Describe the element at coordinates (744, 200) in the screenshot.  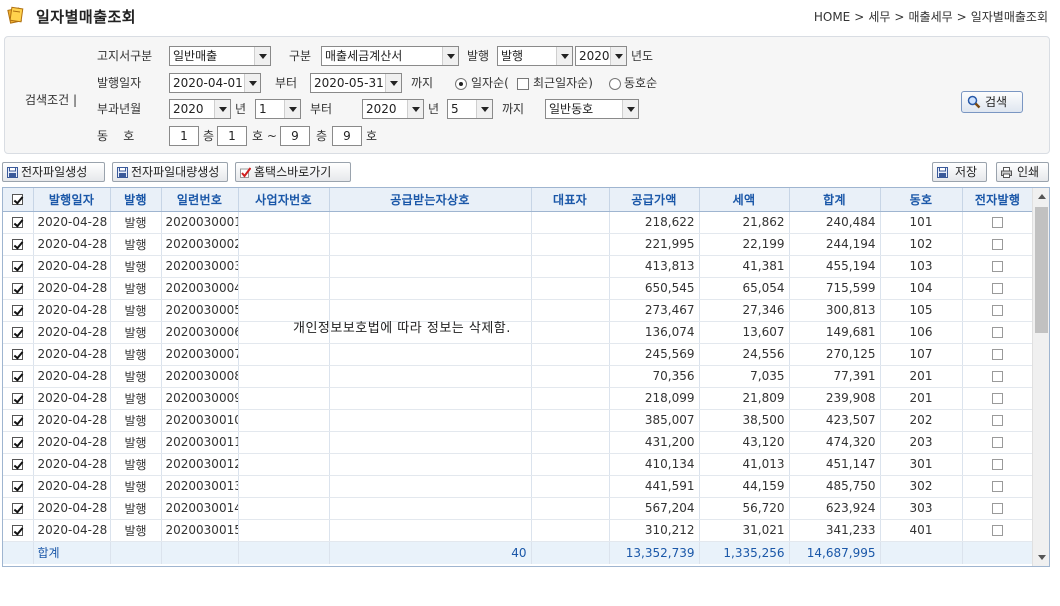
I see `col-tax: 세액` at that location.